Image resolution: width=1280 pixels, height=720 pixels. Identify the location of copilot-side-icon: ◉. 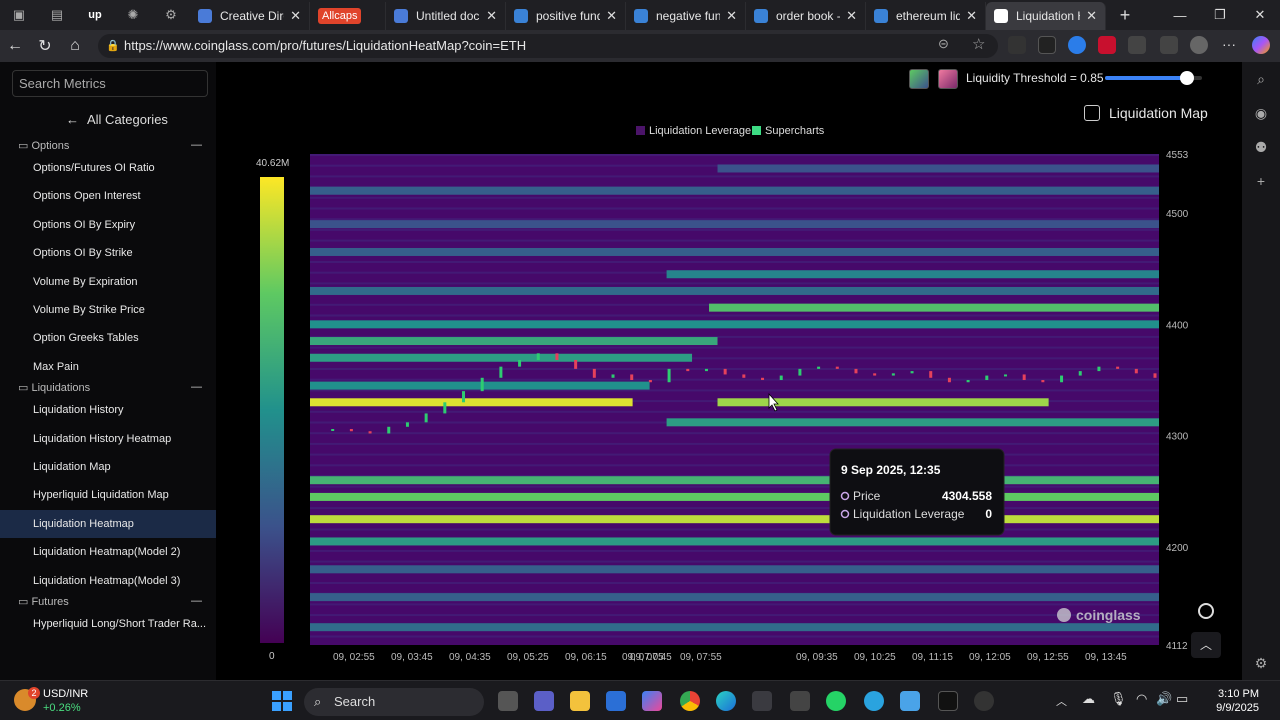
(1261, 113).